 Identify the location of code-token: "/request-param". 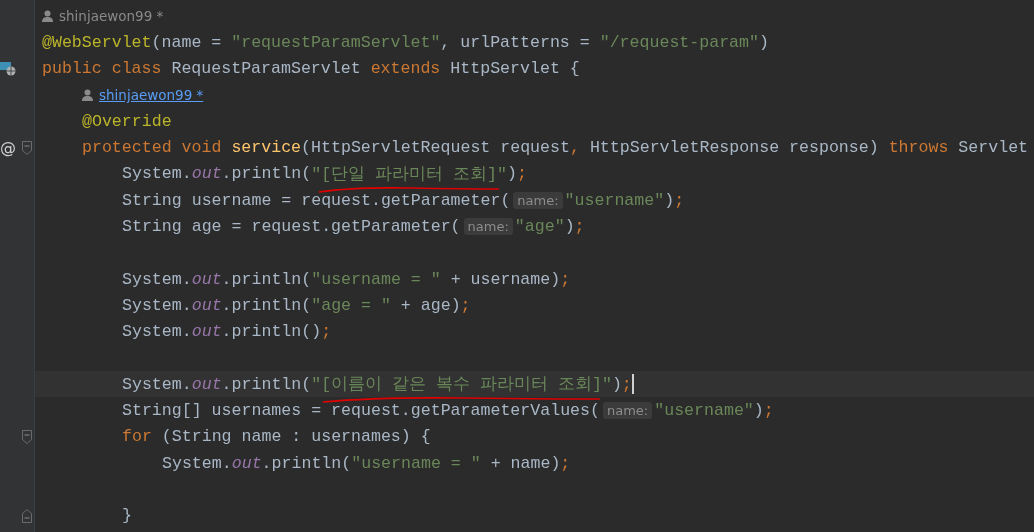
(679, 42).